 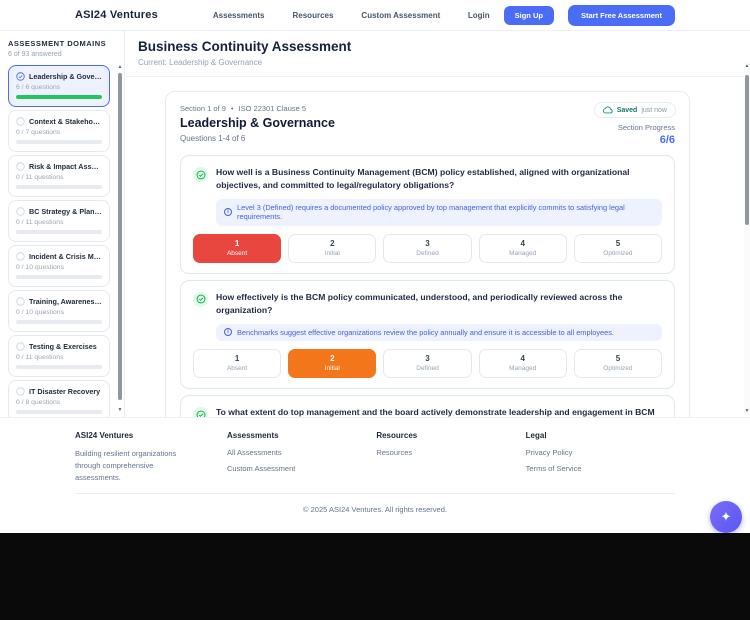 I want to click on nav-link-assessments: Assessments, so click(x=239, y=15).